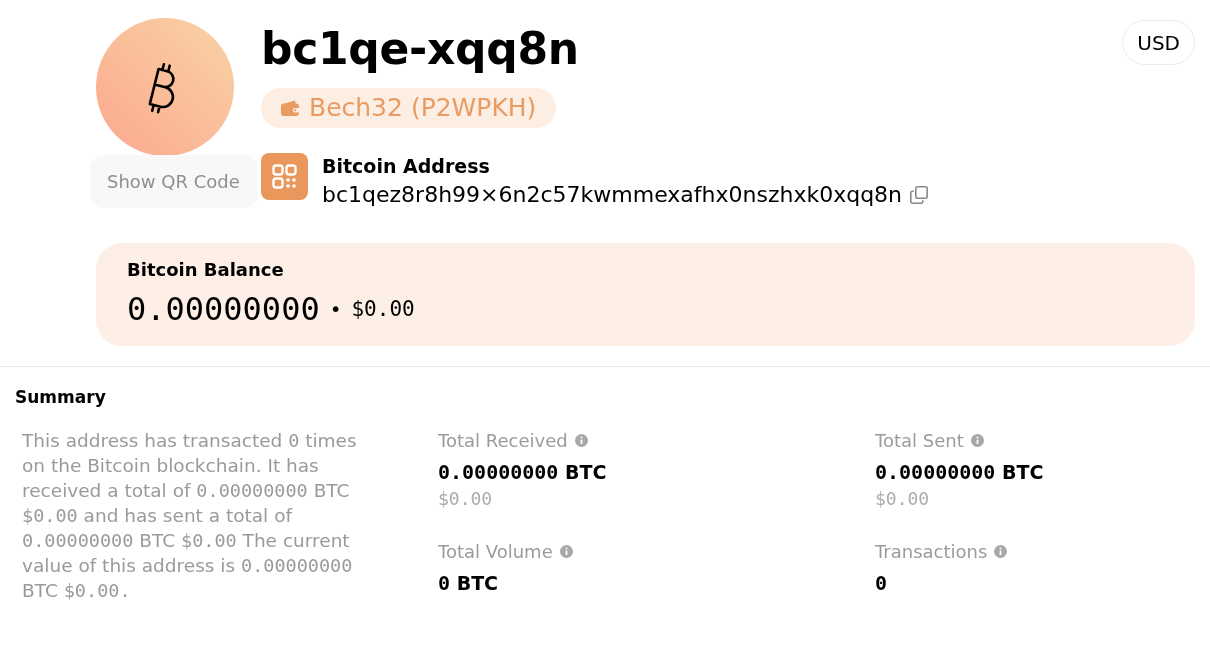 Image resolution: width=1210 pixels, height=648 pixels. What do you see at coordinates (205, 270) in the screenshot?
I see `balance-label: Bitcoin Balance` at bounding box center [205, 270].